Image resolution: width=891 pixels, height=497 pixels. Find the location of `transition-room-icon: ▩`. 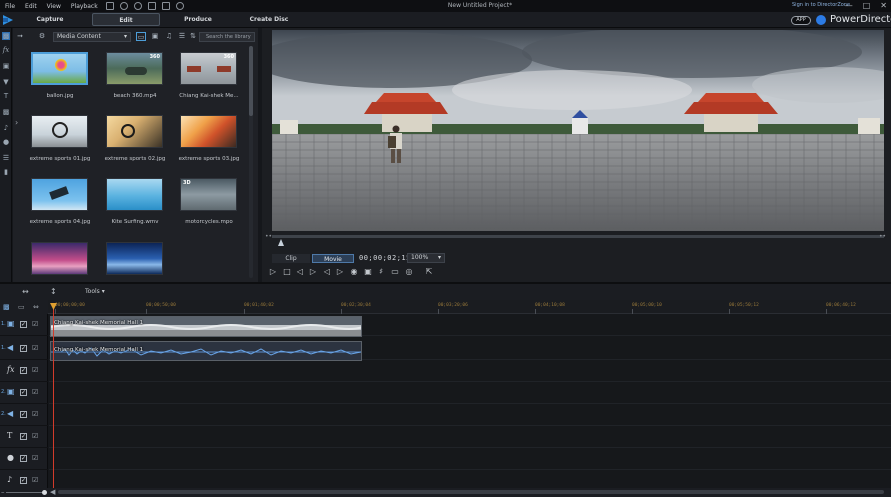

transition-room-icon: ▩ is located at coordinates (6, 112).